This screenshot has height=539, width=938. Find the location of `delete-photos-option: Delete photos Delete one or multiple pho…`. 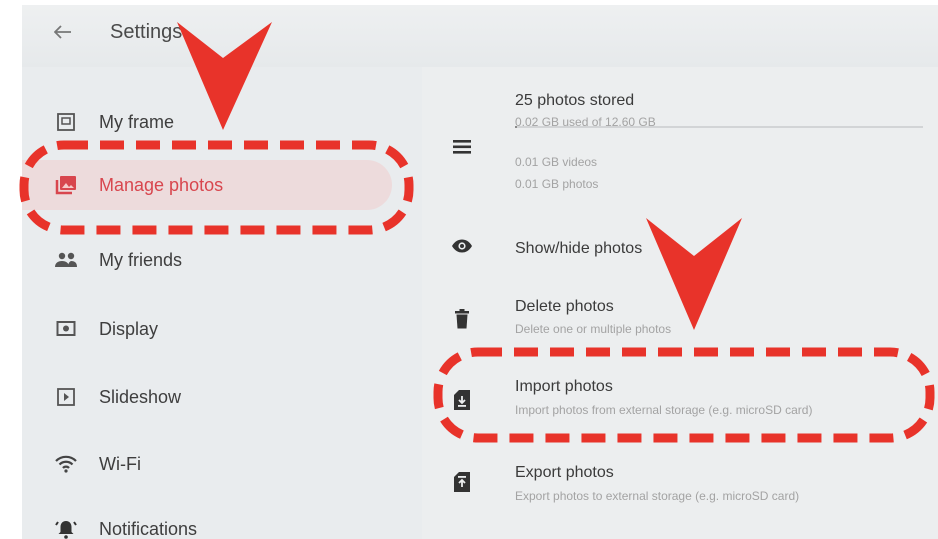

delete-photos-option: Delete photos Delete one or multiple pho… is located at coordinates (680, 317).